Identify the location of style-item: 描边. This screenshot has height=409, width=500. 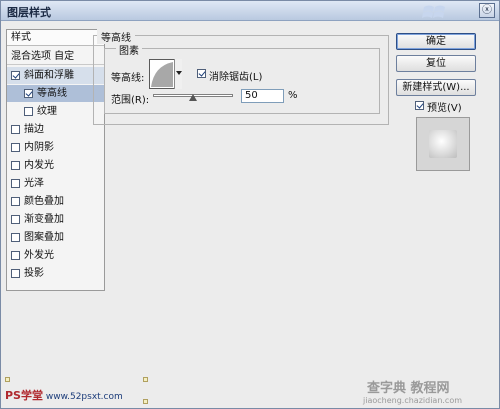
(55, 129).